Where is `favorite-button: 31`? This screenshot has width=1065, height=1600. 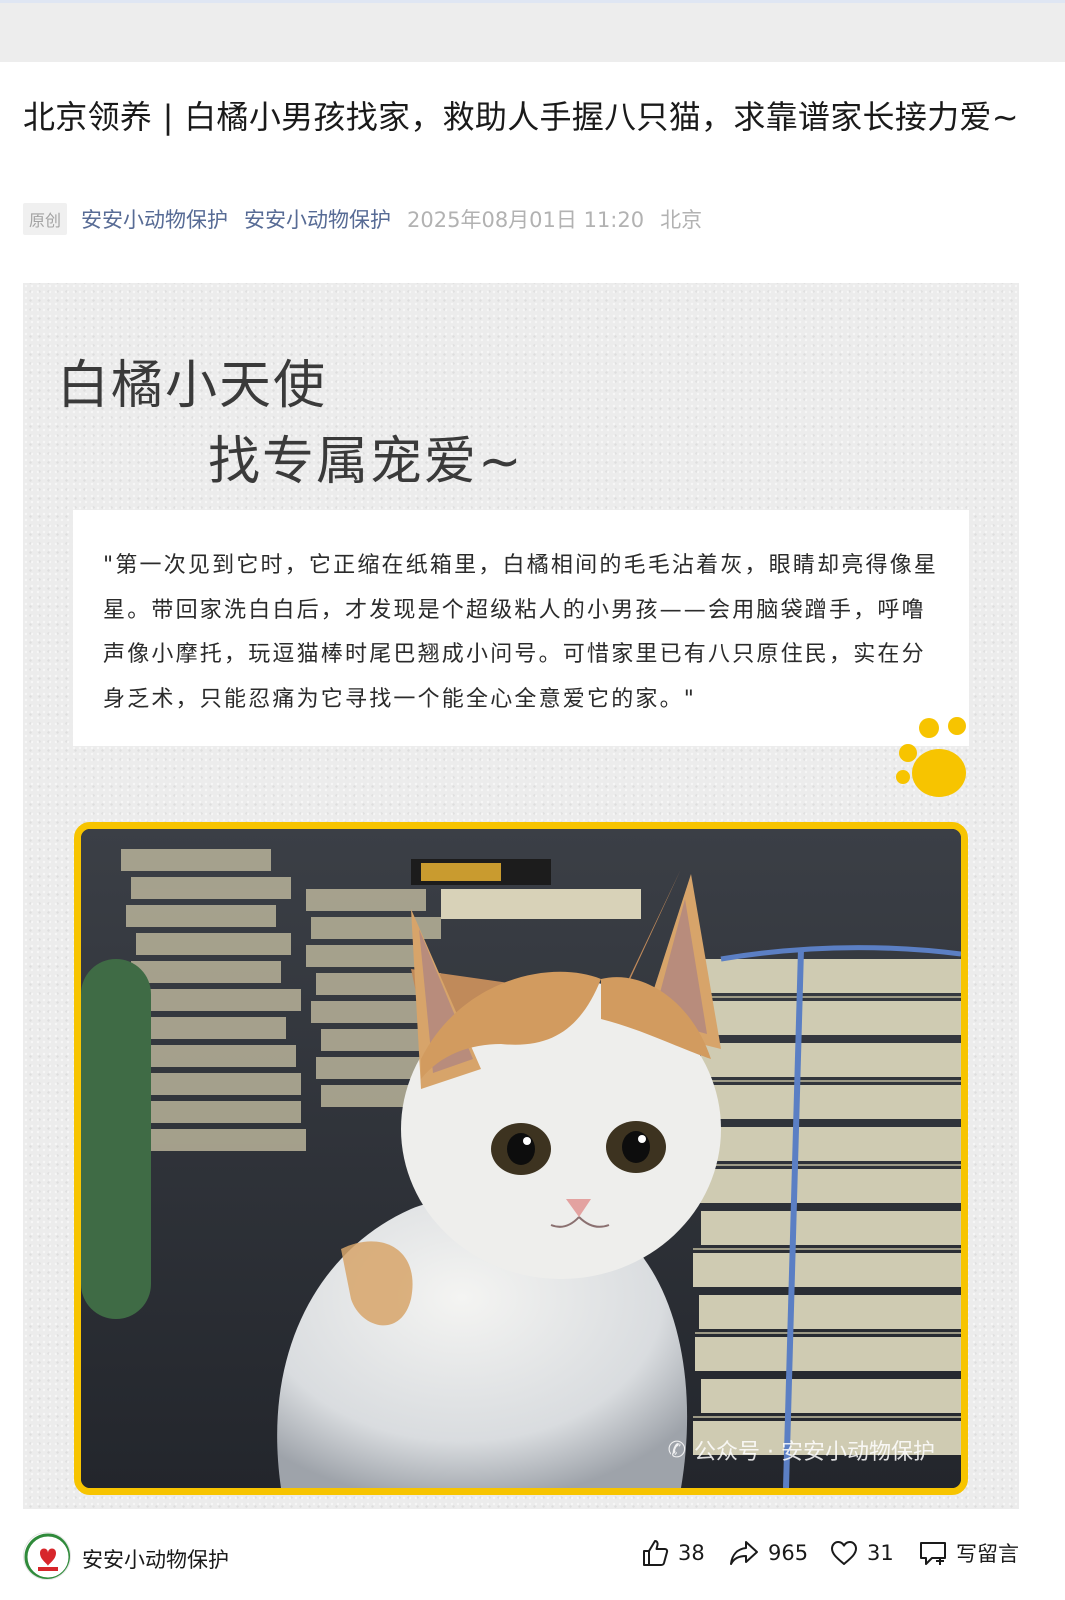
favorite-button: 31 is located at coordinates (861, 1553).